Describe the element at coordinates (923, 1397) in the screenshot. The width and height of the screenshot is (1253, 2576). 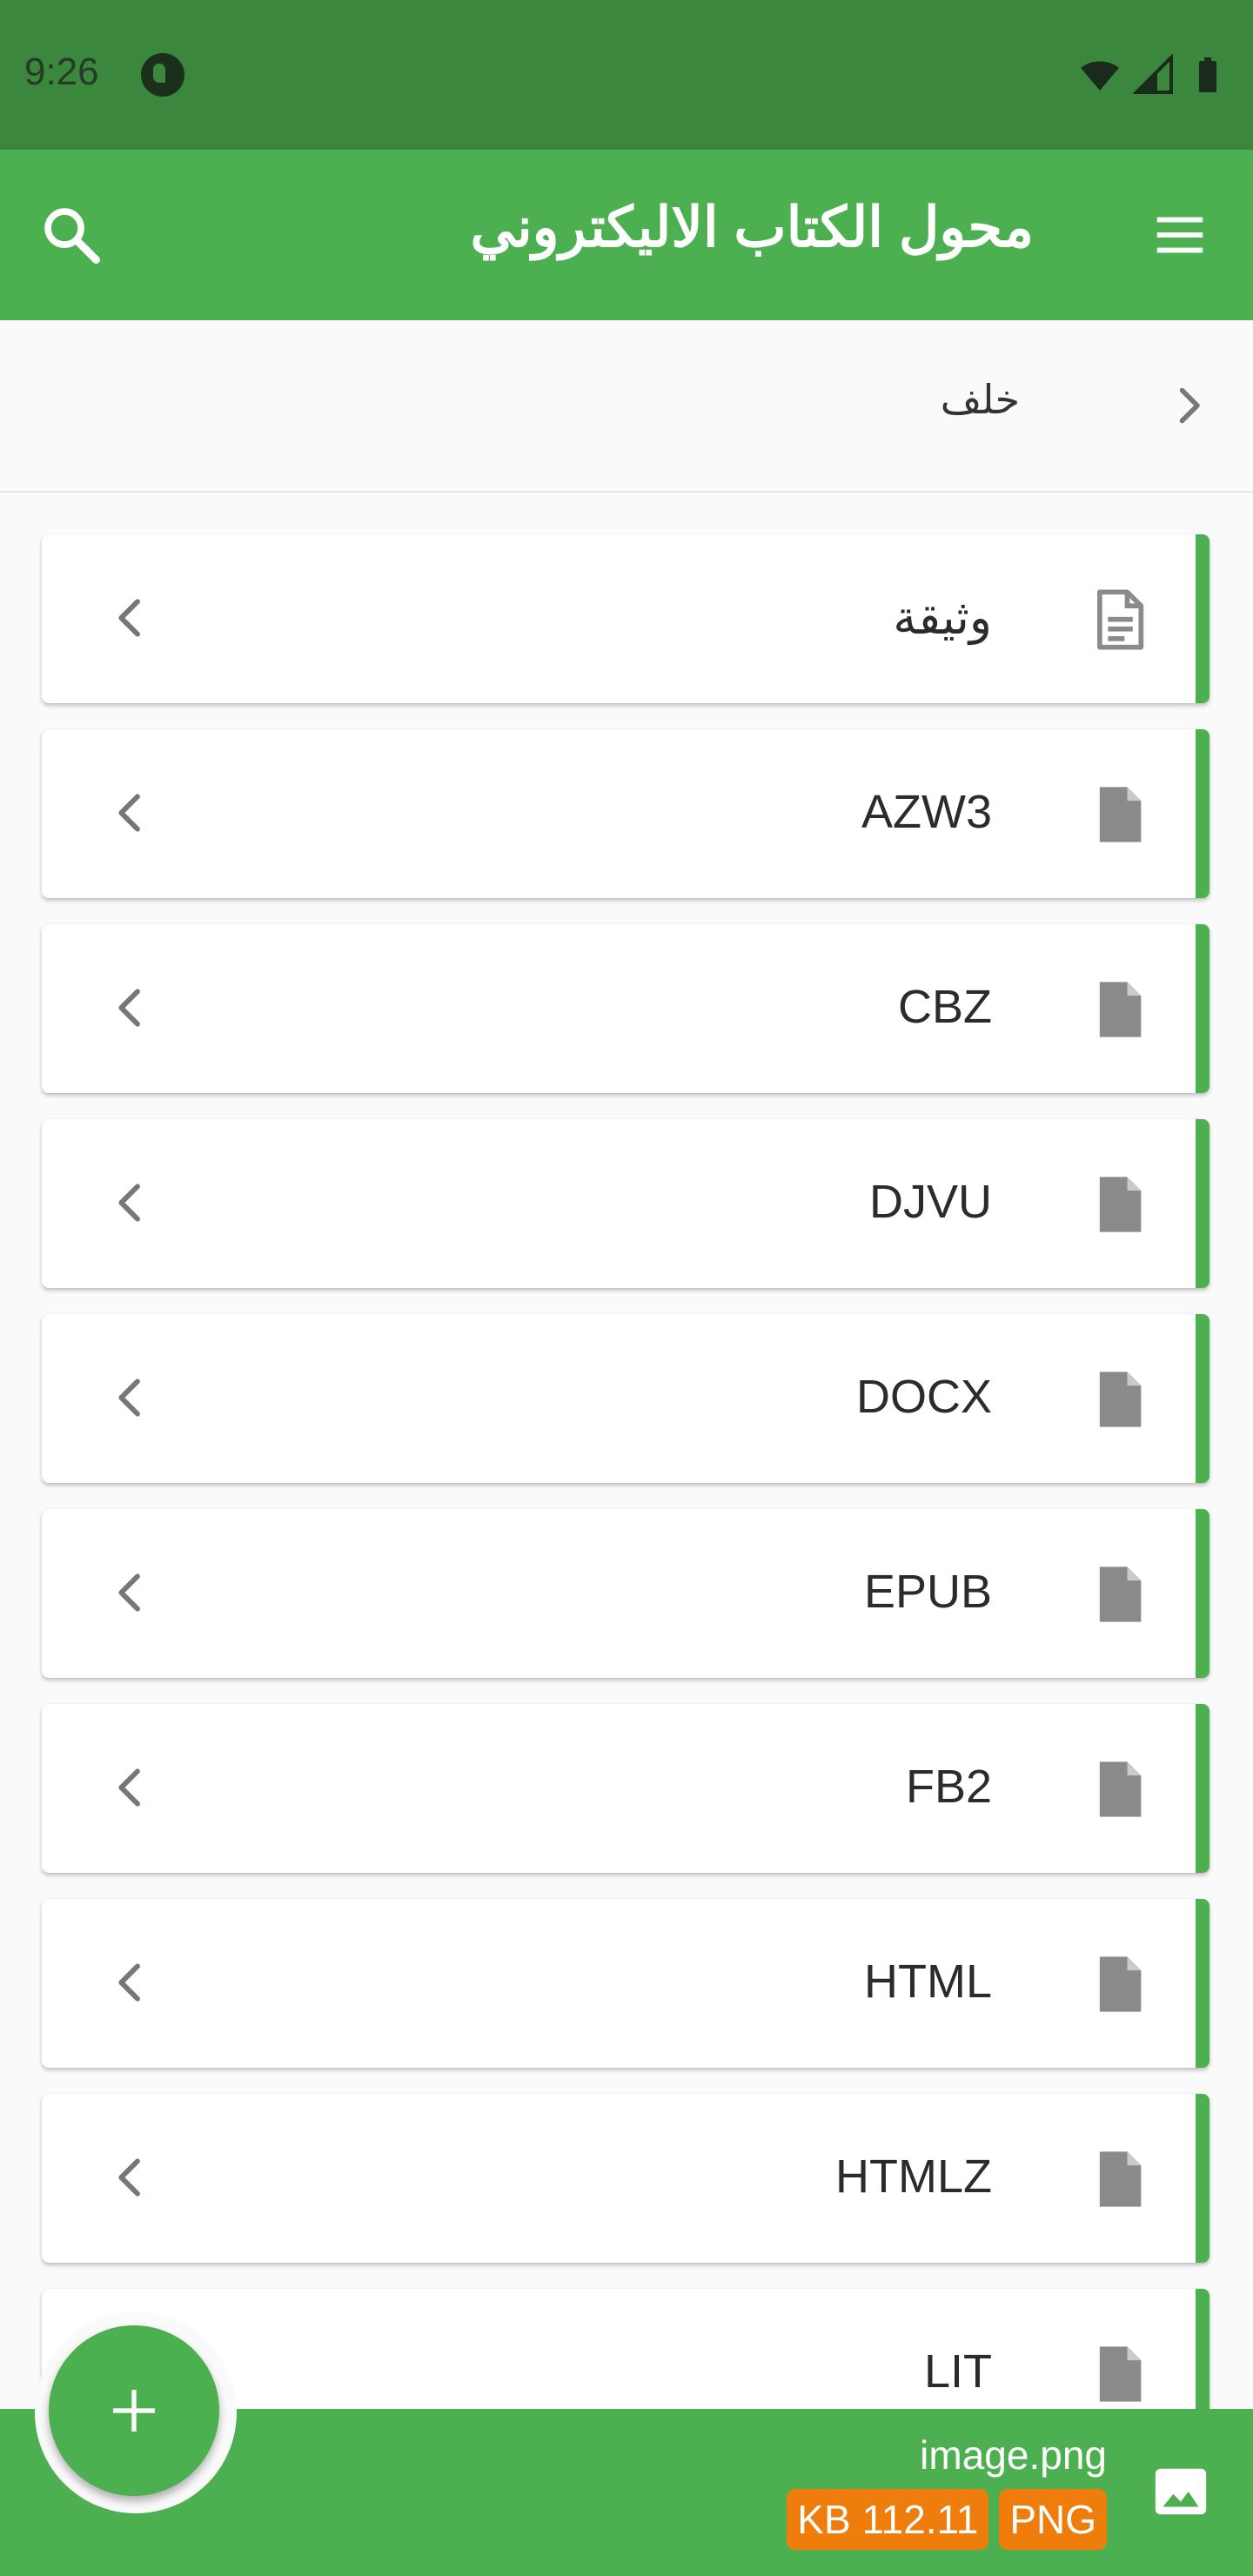
I see `format-label: DOCX` at that location.